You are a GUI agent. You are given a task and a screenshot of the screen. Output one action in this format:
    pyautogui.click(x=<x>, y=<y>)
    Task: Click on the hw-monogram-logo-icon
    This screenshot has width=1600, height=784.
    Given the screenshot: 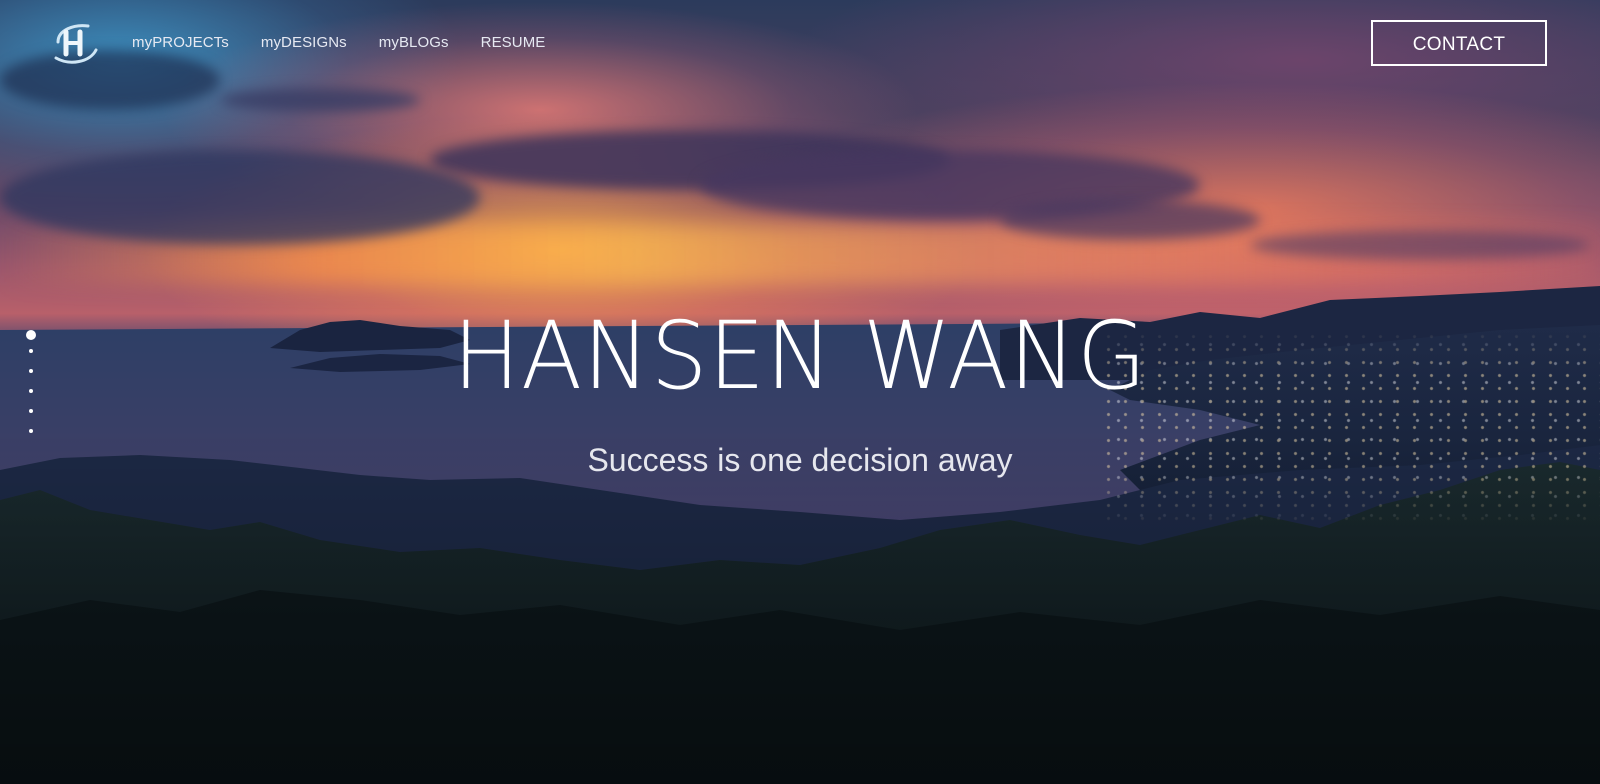 What is the action you would take?
    pyautogui.click(x=76, y=44)
    